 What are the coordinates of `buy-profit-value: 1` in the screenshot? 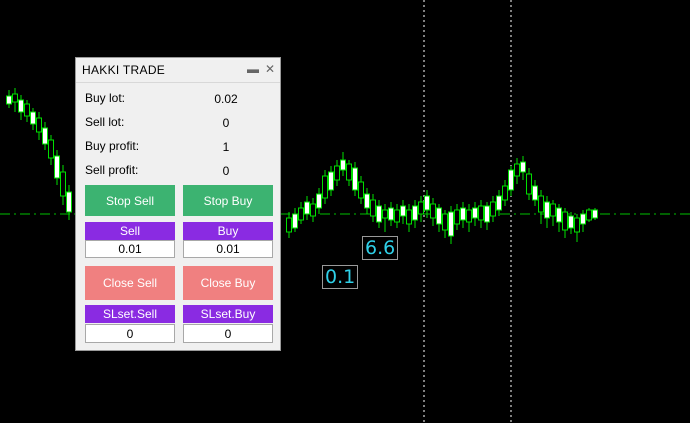 It's located at (226, 147).